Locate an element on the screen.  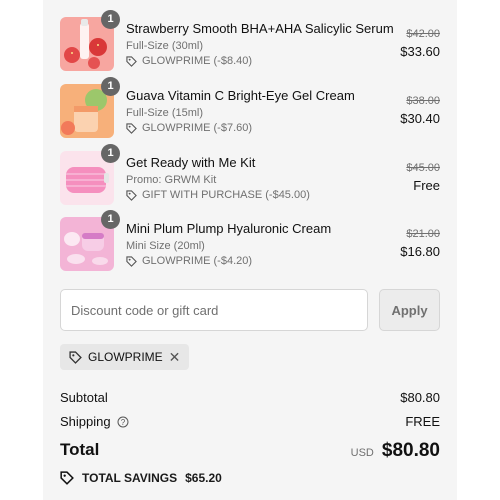
promo-line: GLOWPRIME (-$7.60) is located at coordinates (189, 128).